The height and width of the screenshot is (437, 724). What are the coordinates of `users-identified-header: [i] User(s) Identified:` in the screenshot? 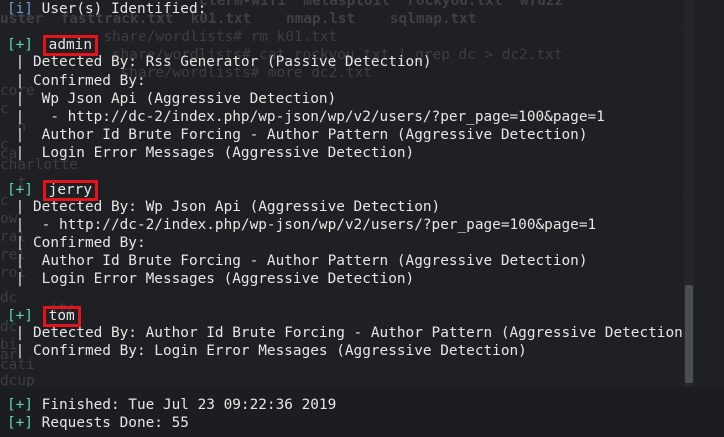 It's located at (357, 9).